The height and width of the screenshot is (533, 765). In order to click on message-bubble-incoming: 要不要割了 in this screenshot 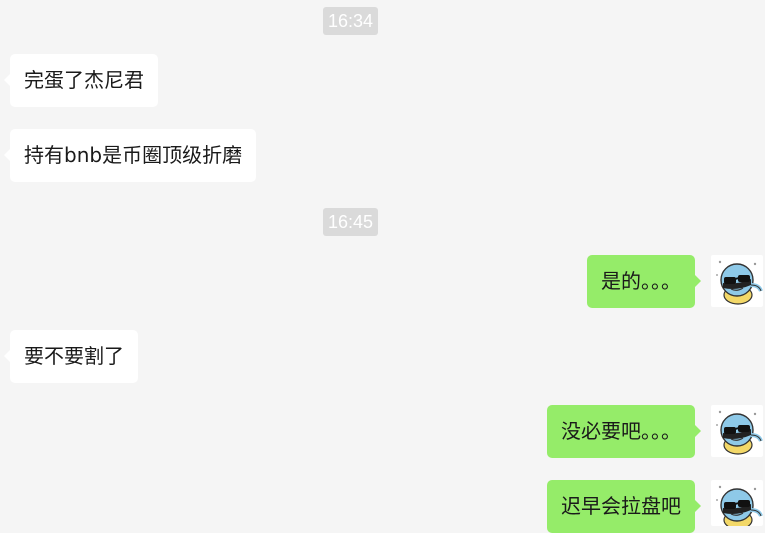, I will do `click(71, 356)`.